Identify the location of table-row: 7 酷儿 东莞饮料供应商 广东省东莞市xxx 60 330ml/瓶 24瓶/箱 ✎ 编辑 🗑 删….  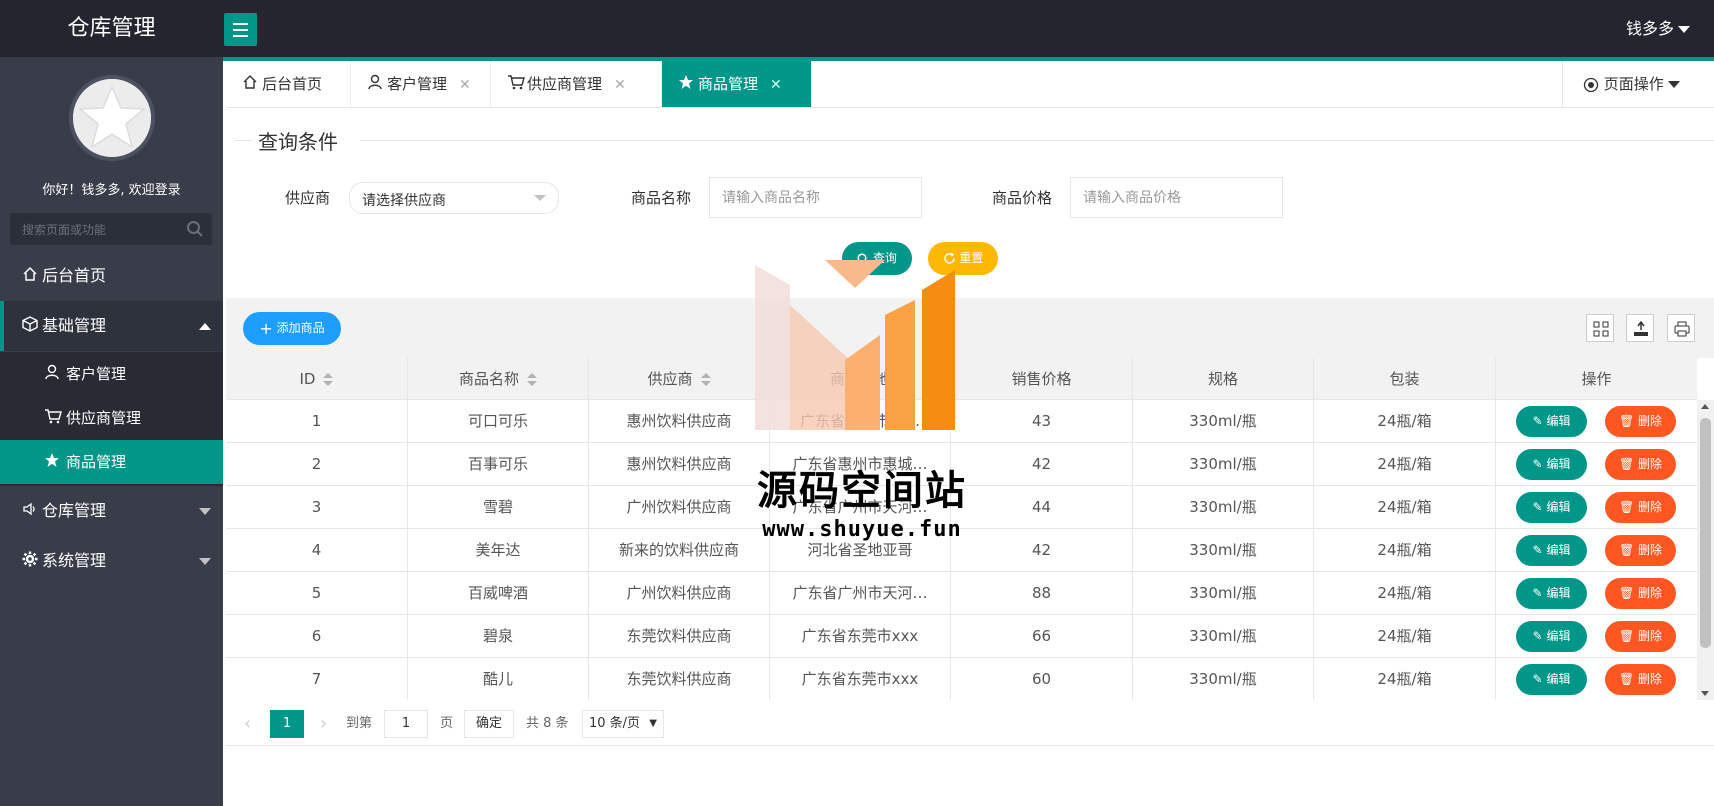
(961, 679).